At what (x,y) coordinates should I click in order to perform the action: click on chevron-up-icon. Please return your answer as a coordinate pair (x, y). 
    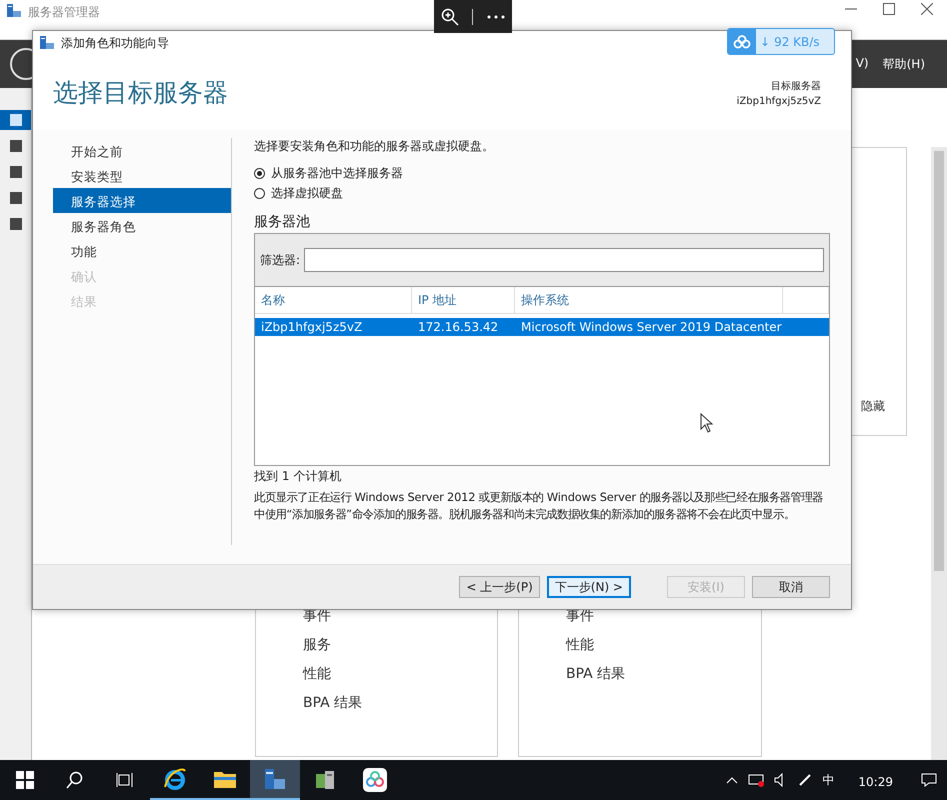
    Looking at the image, I should click on (732, 780).